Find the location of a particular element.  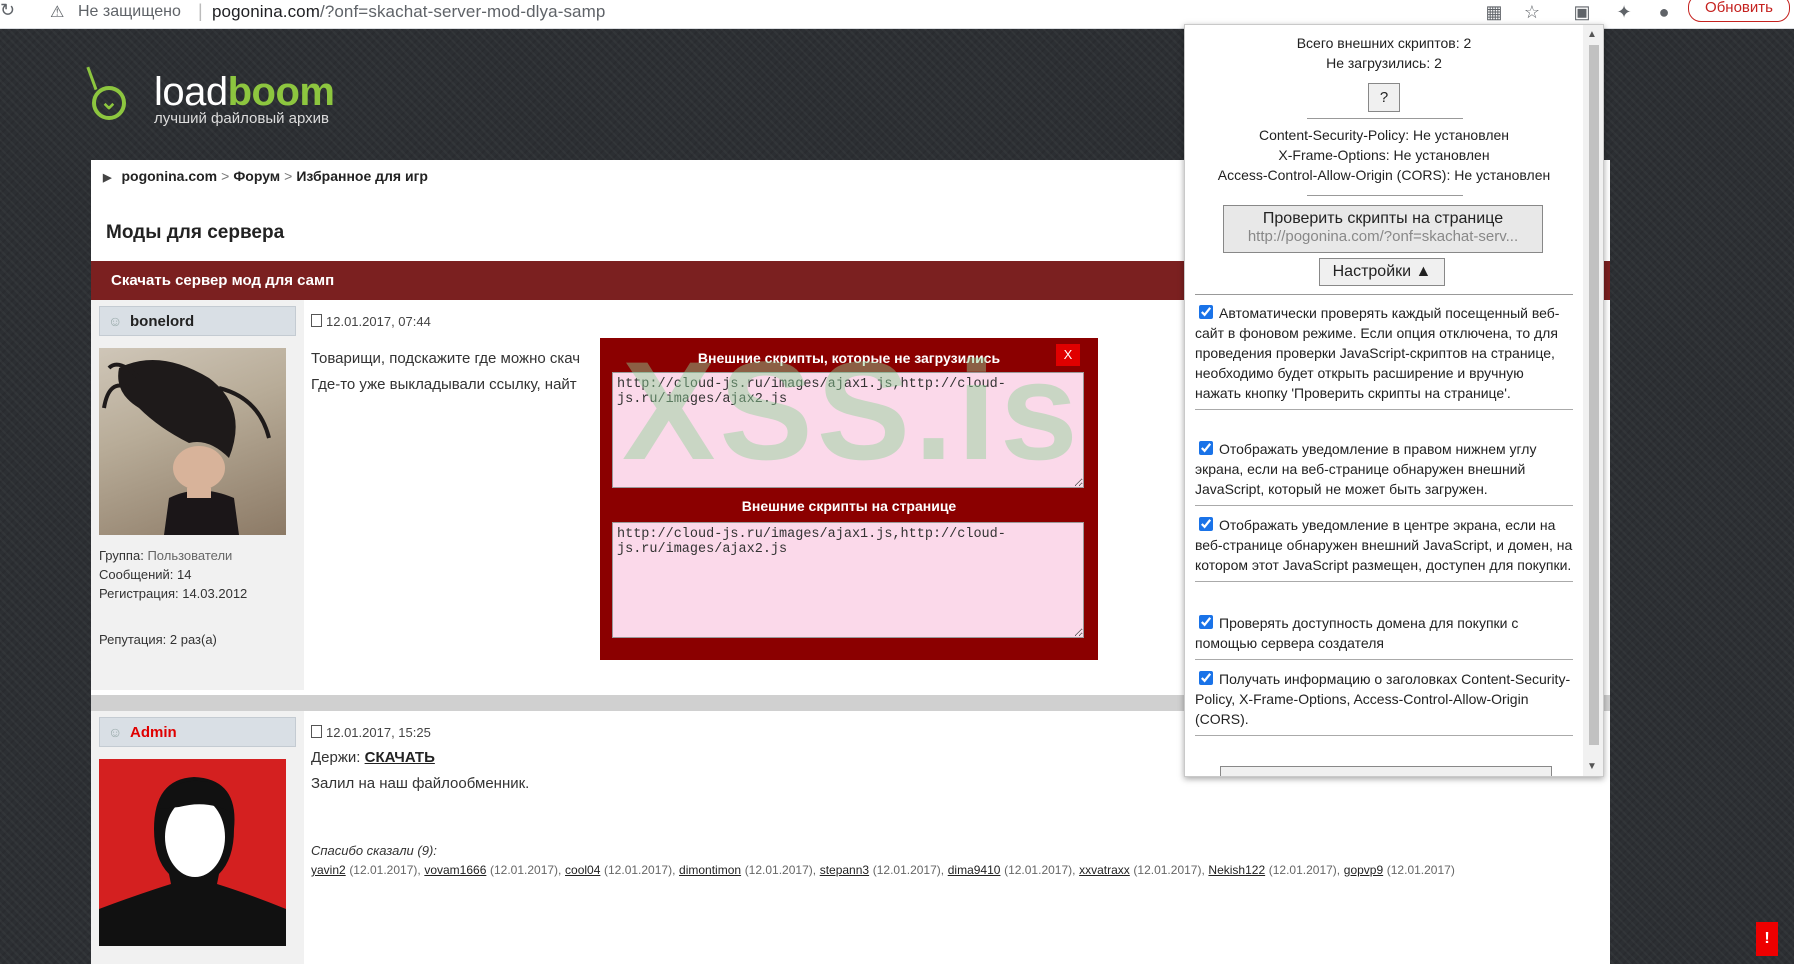

modal-close-button: X is located at coordinates (1068, 355).